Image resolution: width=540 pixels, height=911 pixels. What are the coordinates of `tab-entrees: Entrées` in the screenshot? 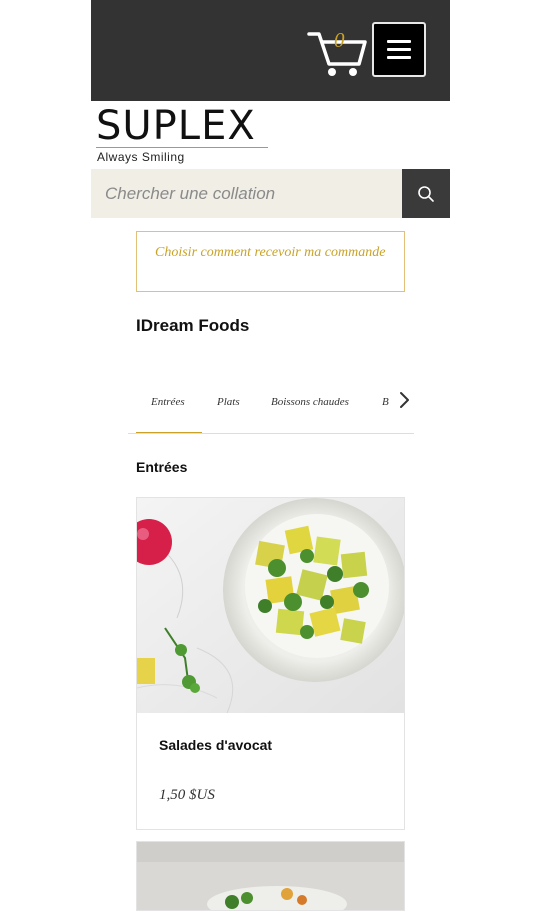 It's located at (168, 402).